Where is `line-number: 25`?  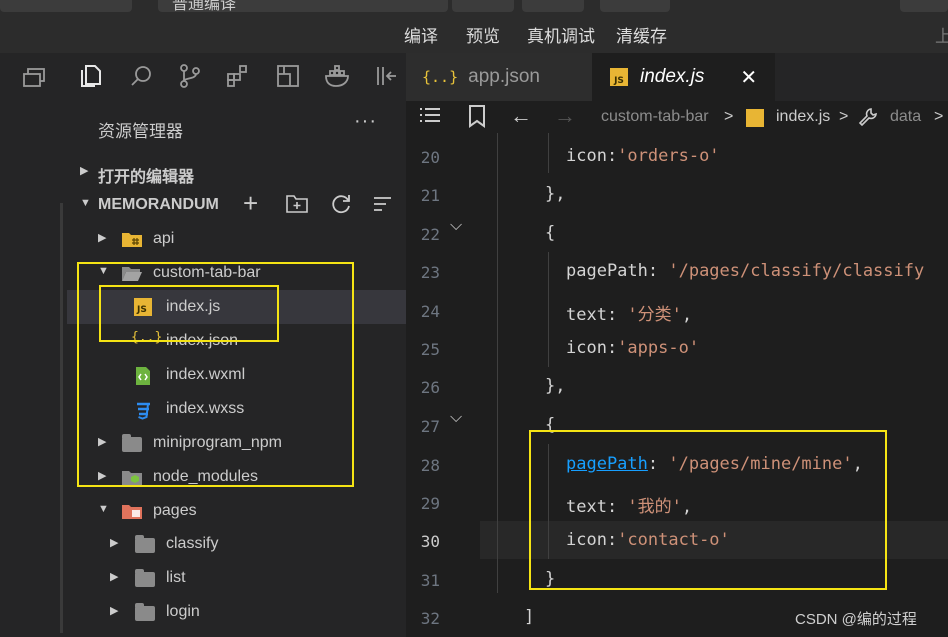 line-number: 25 is located at coordinates (430, 349).